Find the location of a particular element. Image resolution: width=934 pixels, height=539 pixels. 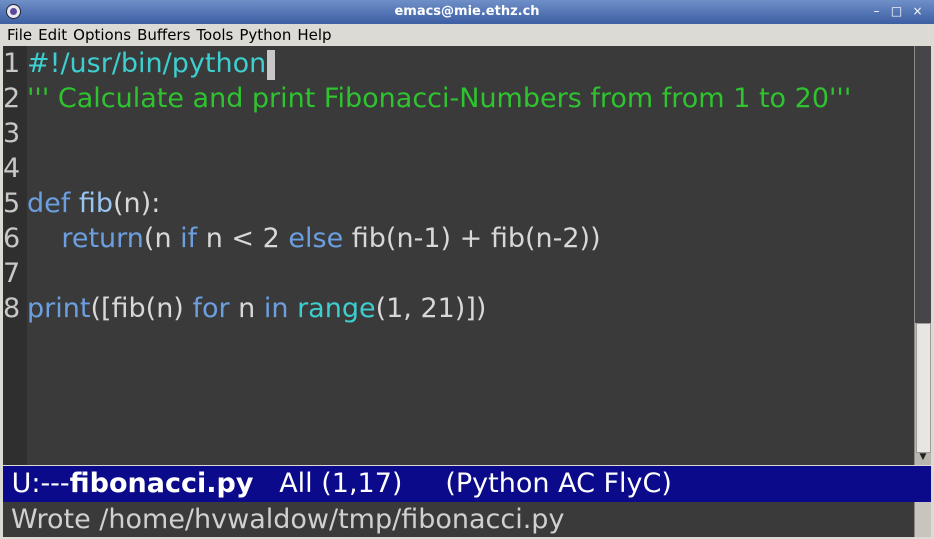

code-token: range is located at coordinates (336, 308).